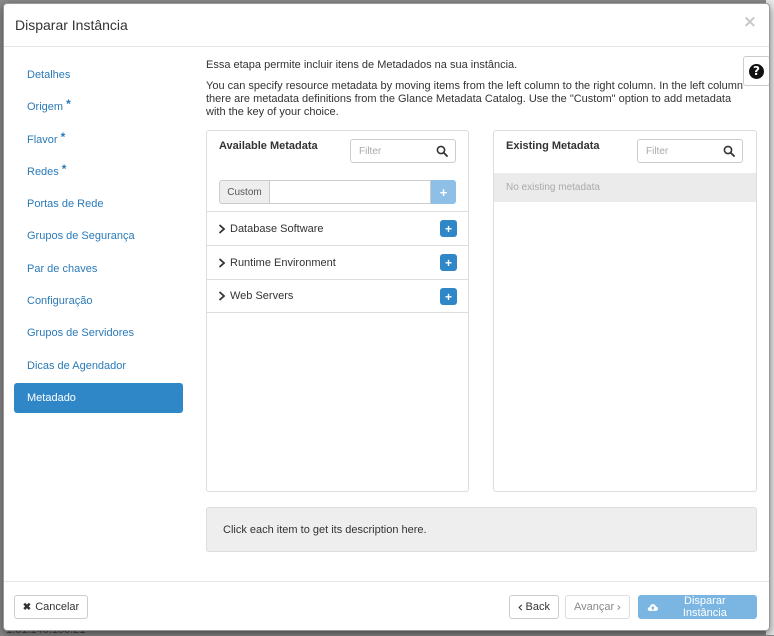 The width and height of the screenshot is (774, 636). I want to click on modal-header: Disparar Instância ×, so click(386, 25).